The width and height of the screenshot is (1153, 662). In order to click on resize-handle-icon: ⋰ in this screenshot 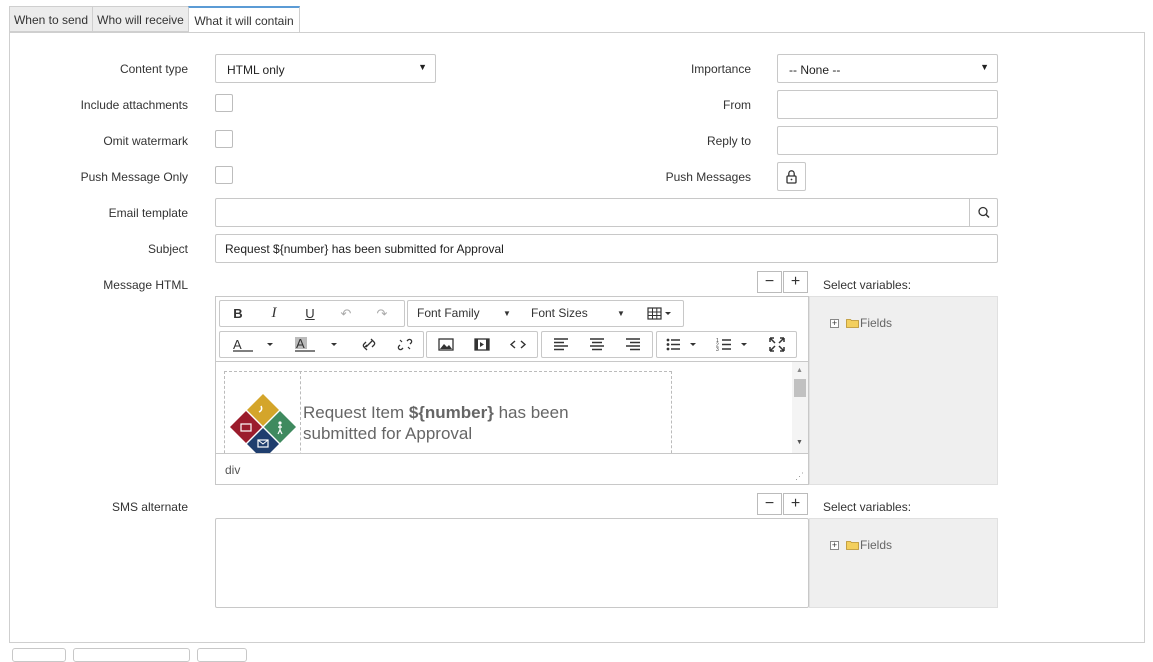, I will do `click(799, 476)`.